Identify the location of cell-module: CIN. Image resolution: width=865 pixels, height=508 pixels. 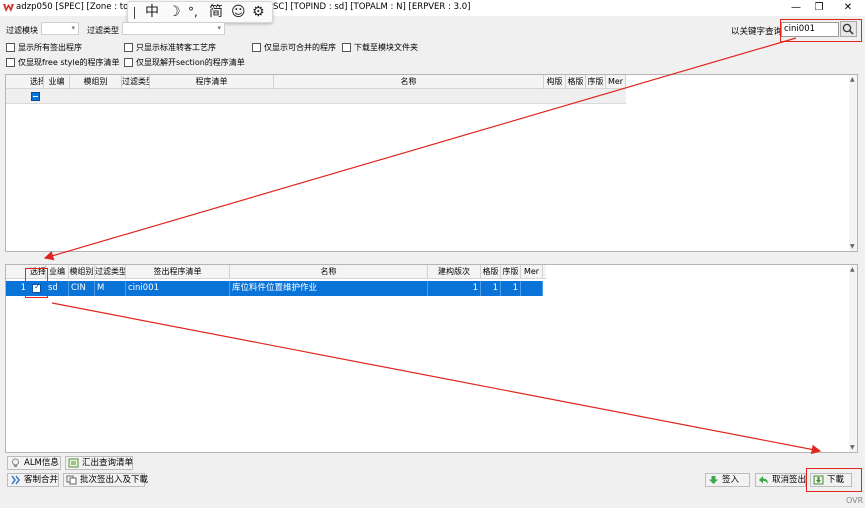
(82, 288).